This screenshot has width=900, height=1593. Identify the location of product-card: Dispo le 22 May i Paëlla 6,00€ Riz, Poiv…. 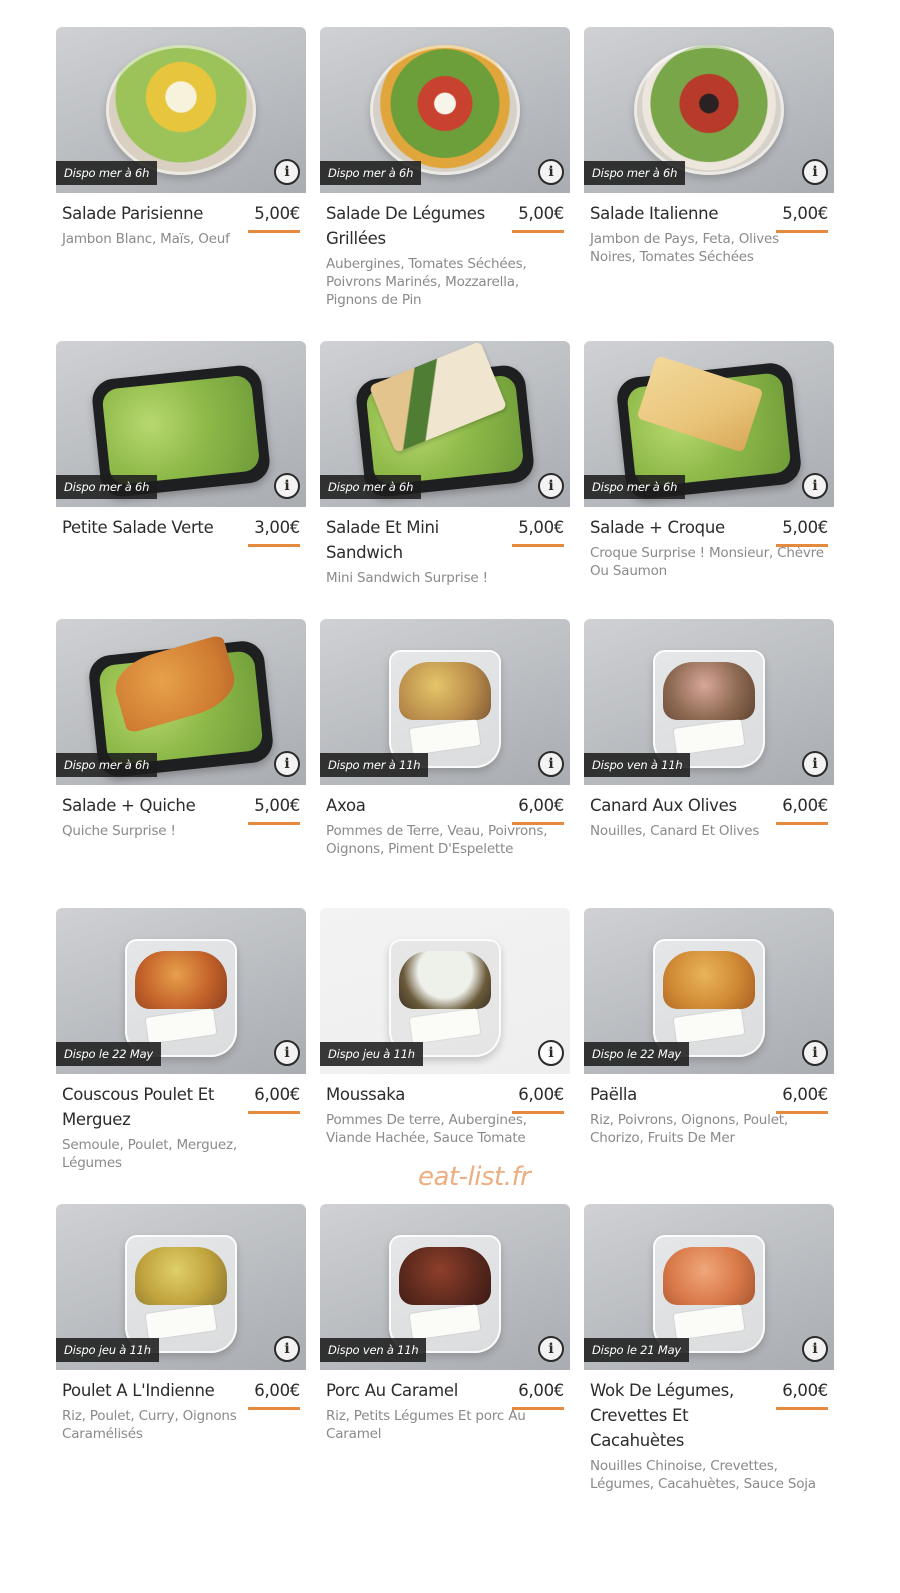
(709, 1027).